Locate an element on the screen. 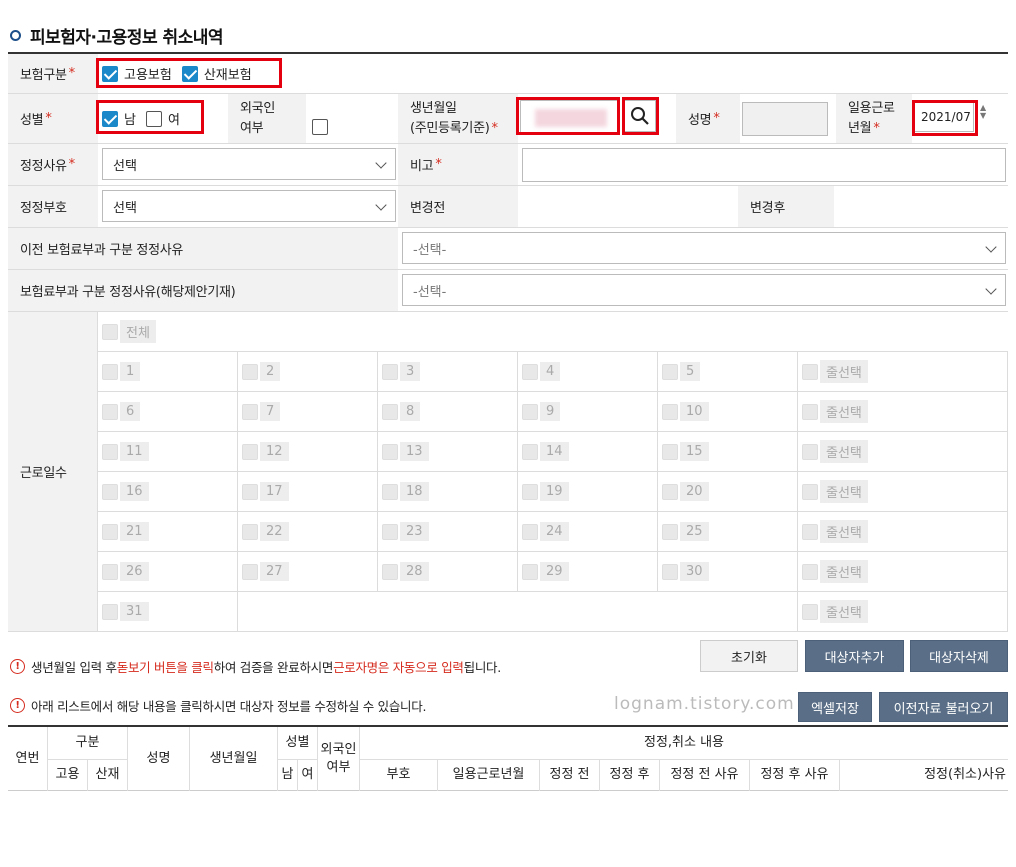 This screenshot has width=1016, height=867. workday-13: 13 is located at coordinates (405, 451).